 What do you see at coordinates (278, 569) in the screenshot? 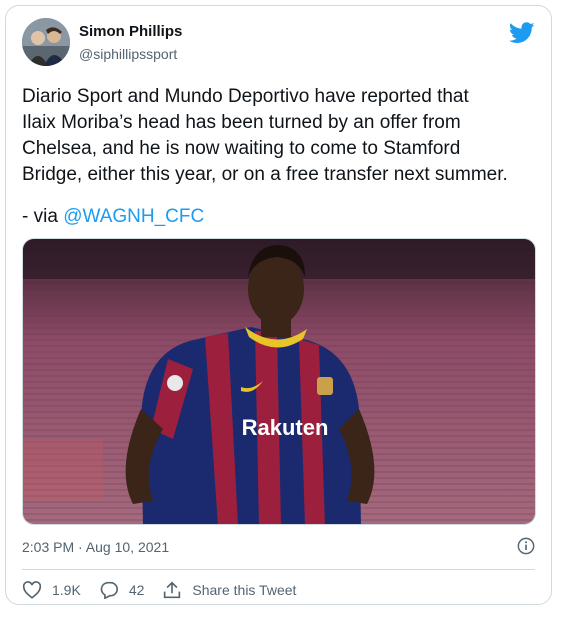
I see `divider` at bounding box center [278, 569].